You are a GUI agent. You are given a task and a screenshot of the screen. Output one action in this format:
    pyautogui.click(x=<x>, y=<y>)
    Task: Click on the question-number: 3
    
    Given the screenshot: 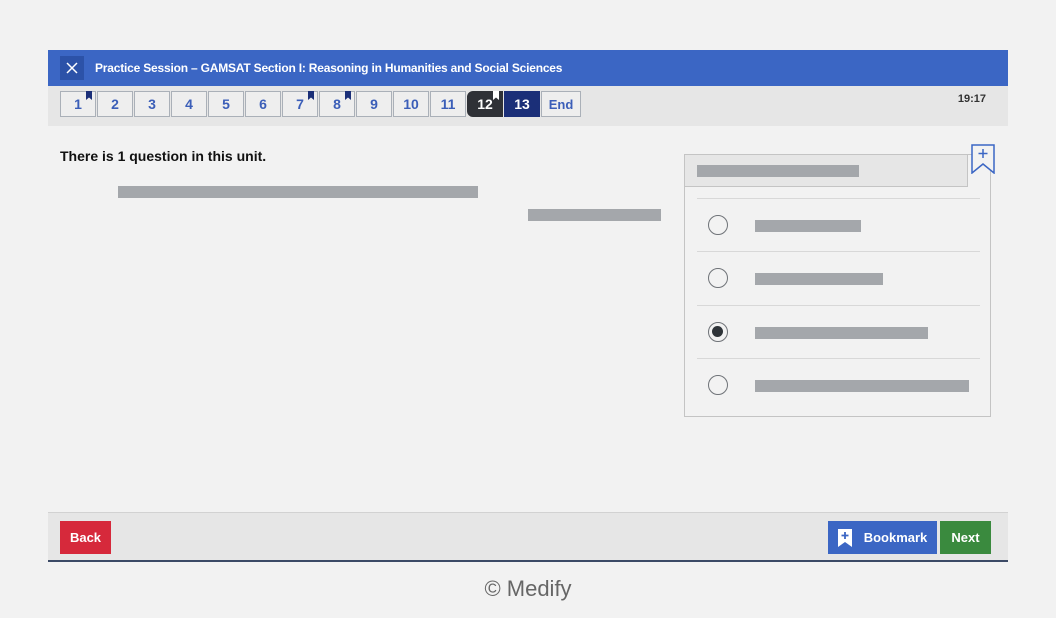 What is the action you would take?
    pyautogui.click(x=152, y=104)
    